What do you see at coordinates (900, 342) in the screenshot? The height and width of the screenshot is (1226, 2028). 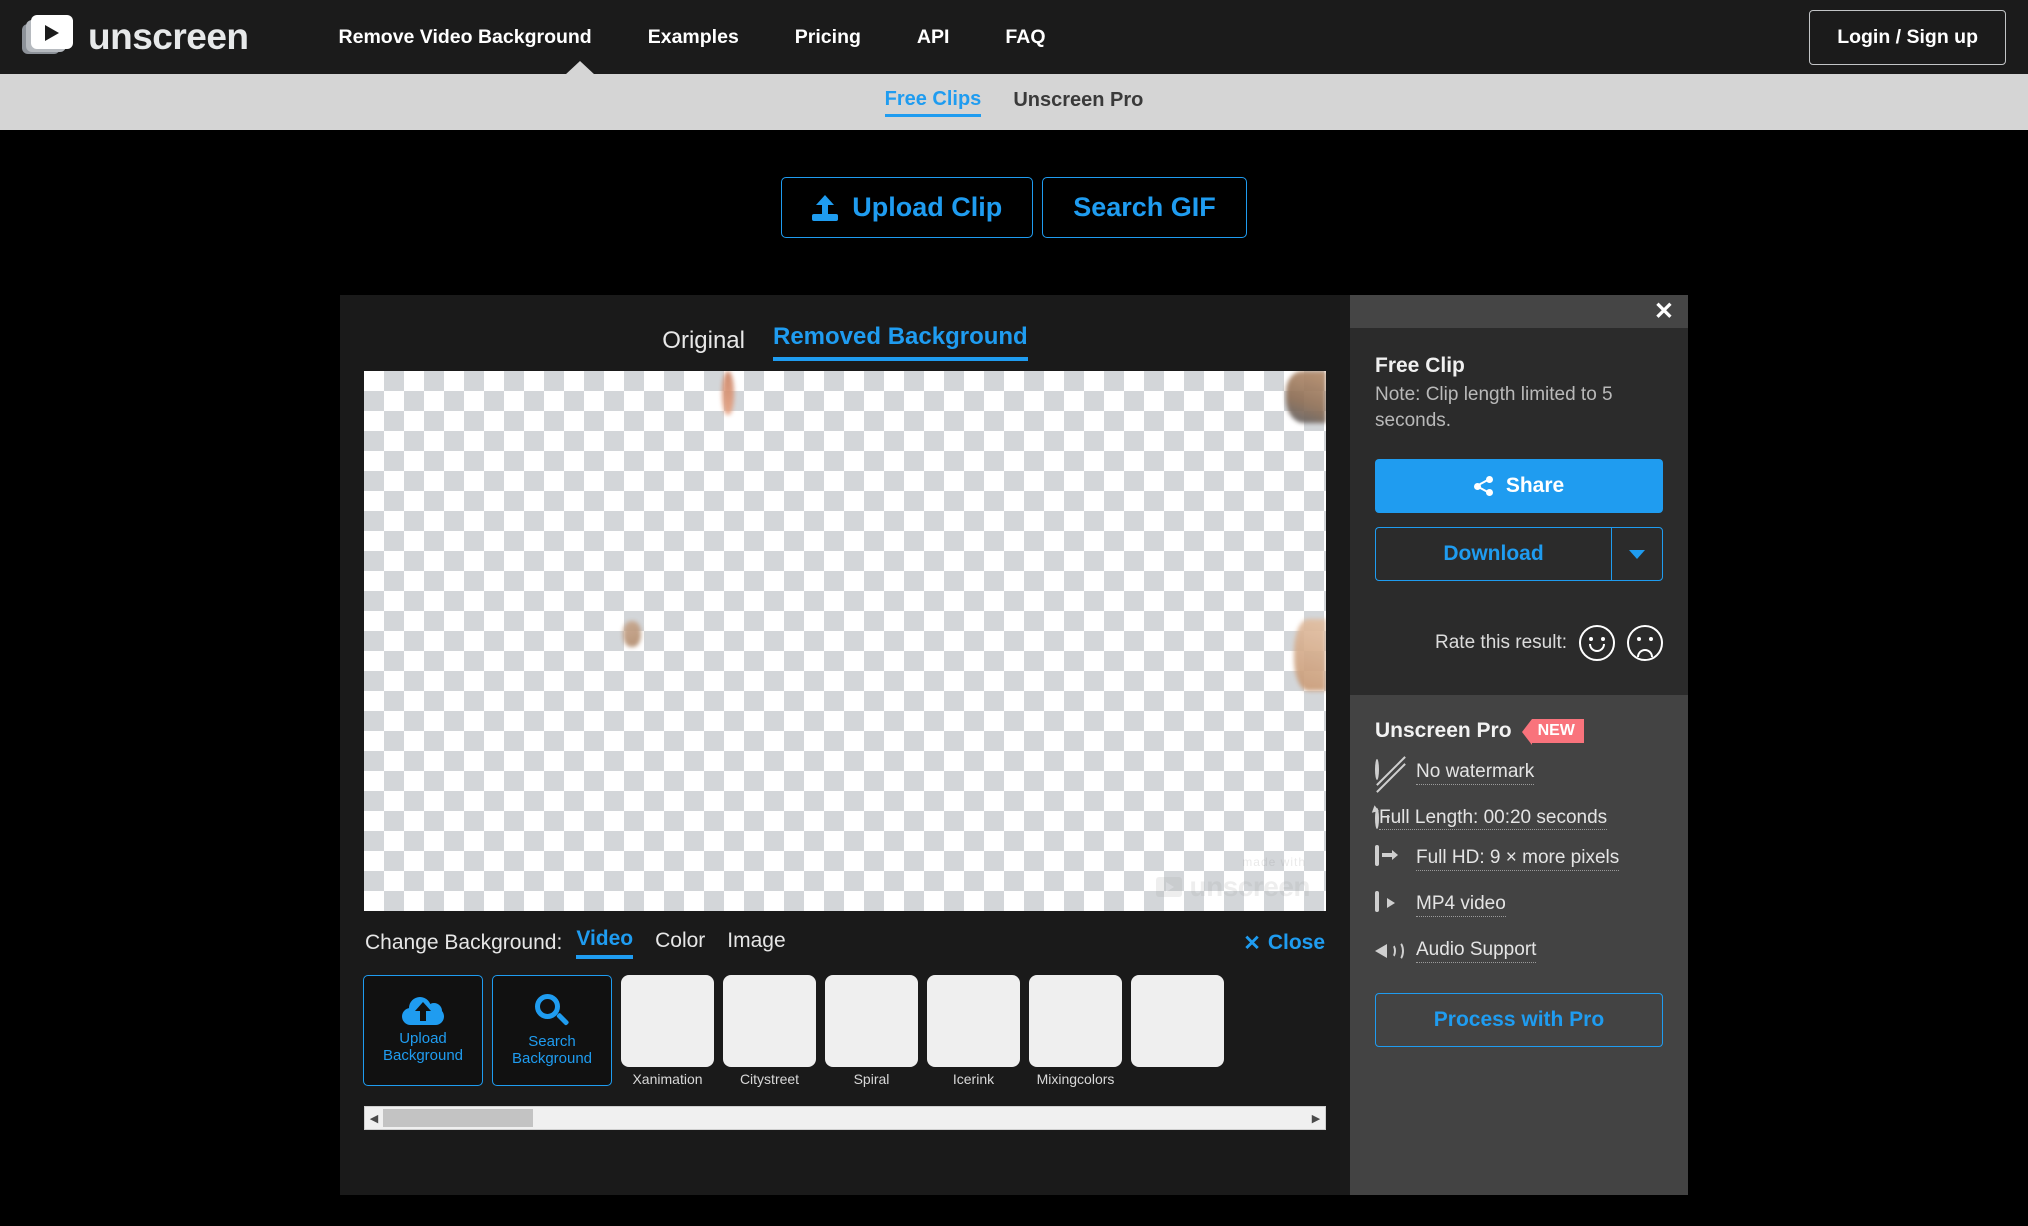 I see `tab-removed-background: Removed Background` at bounding box center [900, 342].